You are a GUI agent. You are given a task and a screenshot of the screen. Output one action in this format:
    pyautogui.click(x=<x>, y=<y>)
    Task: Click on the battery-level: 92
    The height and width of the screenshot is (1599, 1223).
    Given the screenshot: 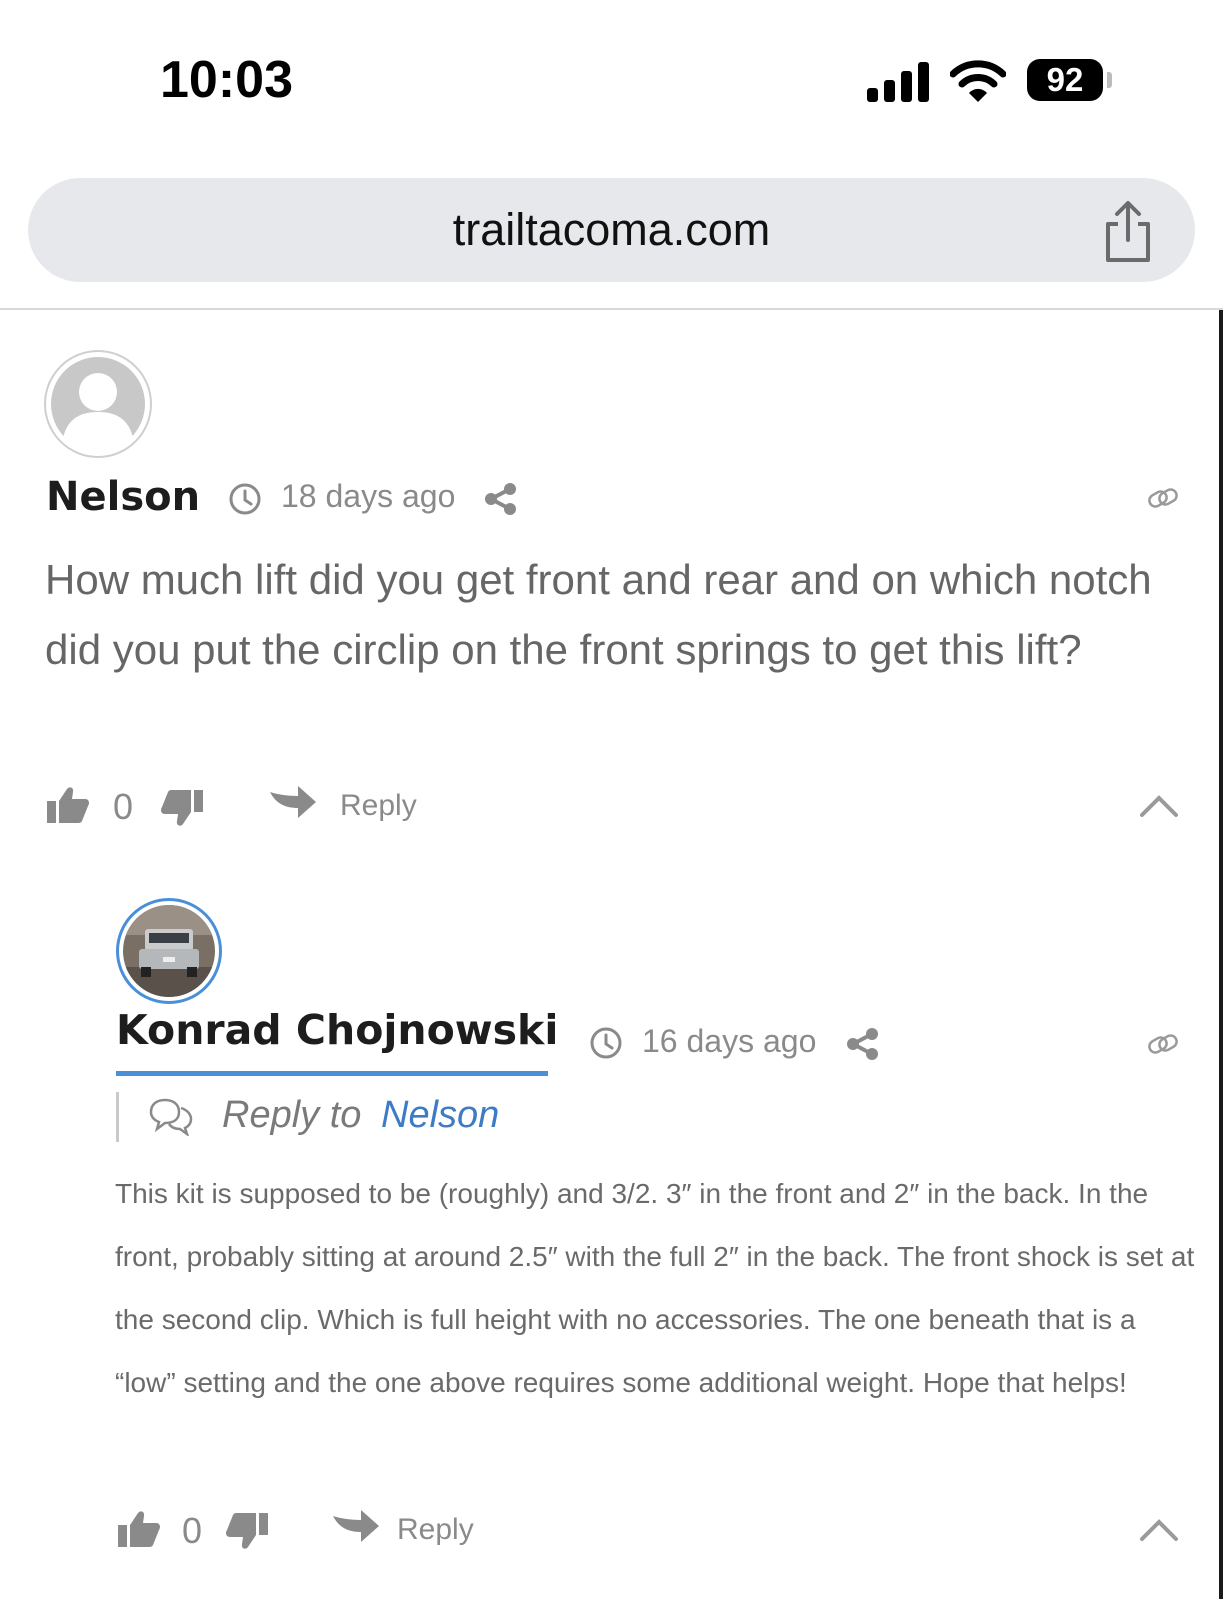 What is the action you would take?
    pyautogui.click(x=1065, y=79)
    